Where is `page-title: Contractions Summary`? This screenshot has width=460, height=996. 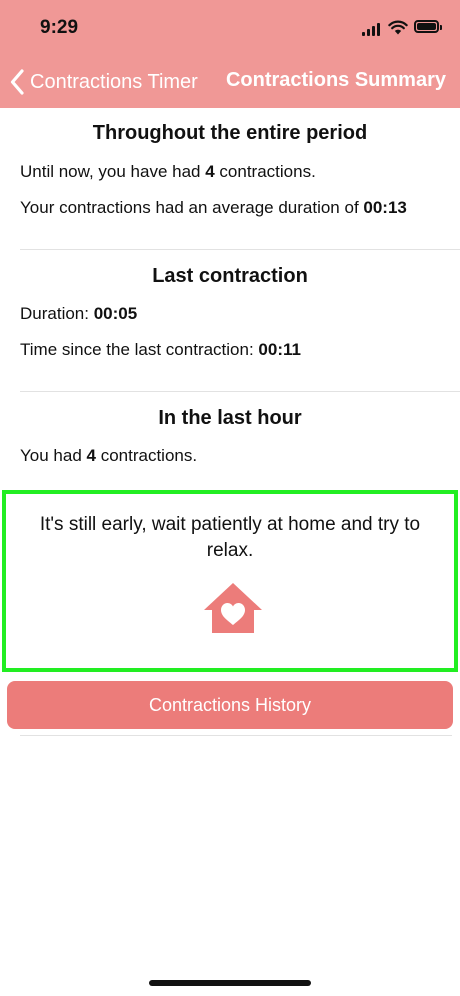
page-title: Contractions Summary is located at coordinates (335, 80).